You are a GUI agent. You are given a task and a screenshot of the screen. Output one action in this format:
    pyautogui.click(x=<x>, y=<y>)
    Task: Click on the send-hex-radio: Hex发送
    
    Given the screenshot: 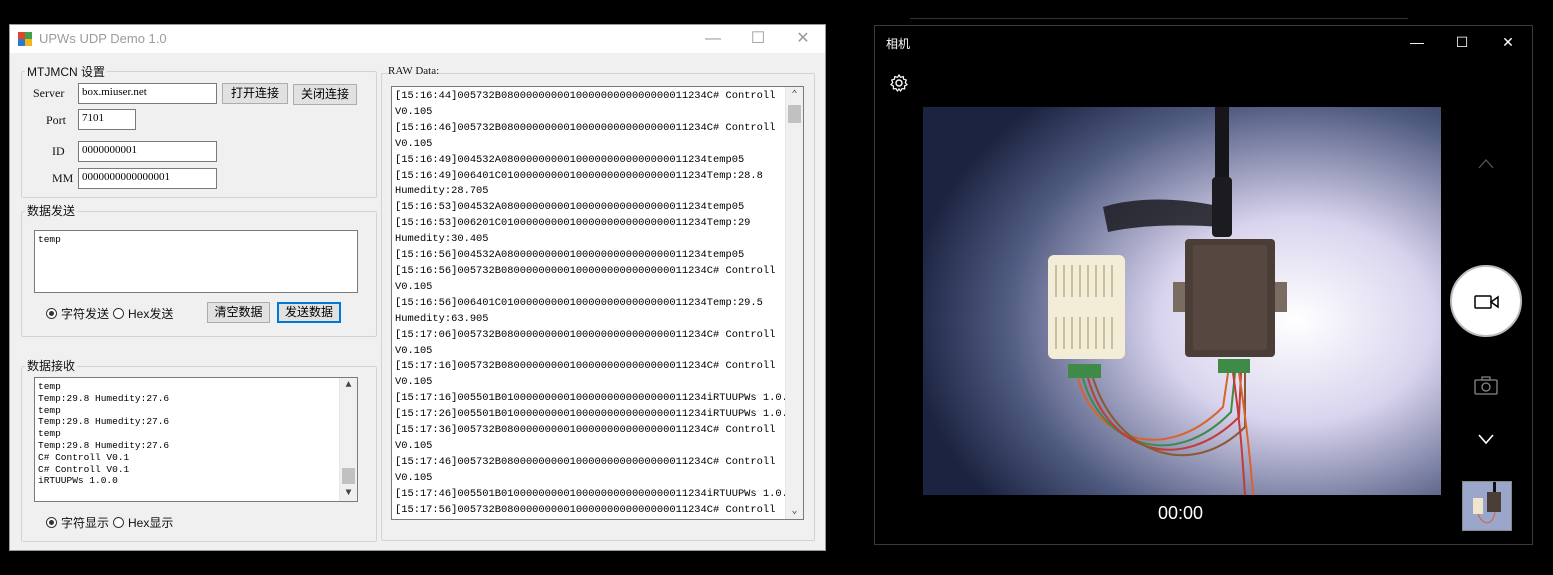 What is the action you would take?
    pyautogui.click(x=143, y=313)
    